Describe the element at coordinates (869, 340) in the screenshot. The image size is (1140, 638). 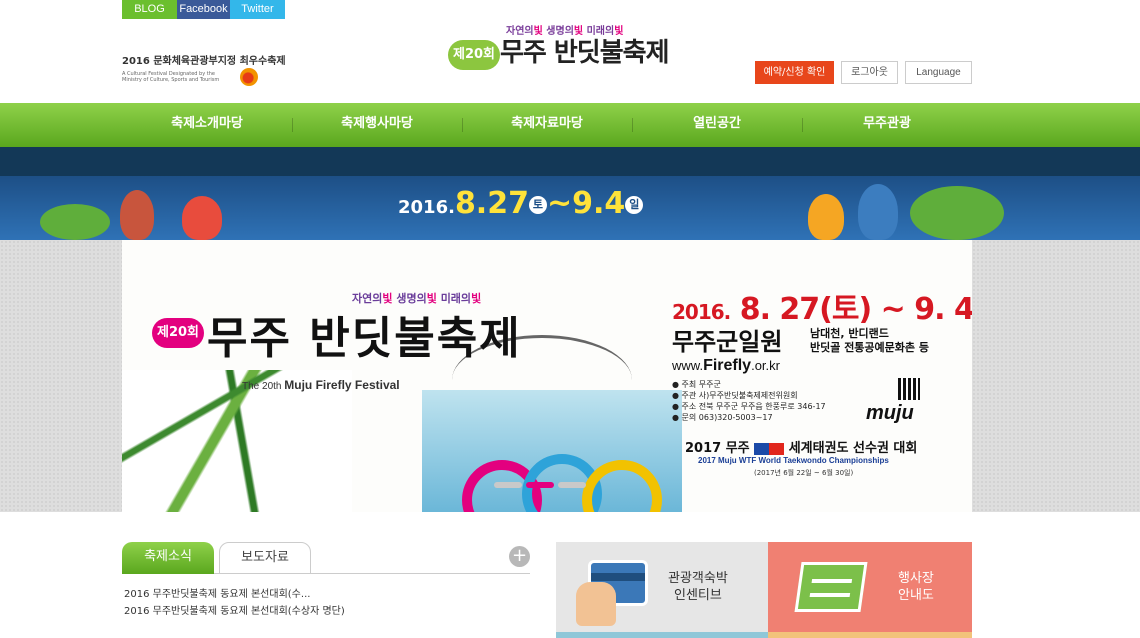
I see `banner-venue-detail: 남대천, 반디랜드 반딧골 전통공예문화촌 등` at that location.